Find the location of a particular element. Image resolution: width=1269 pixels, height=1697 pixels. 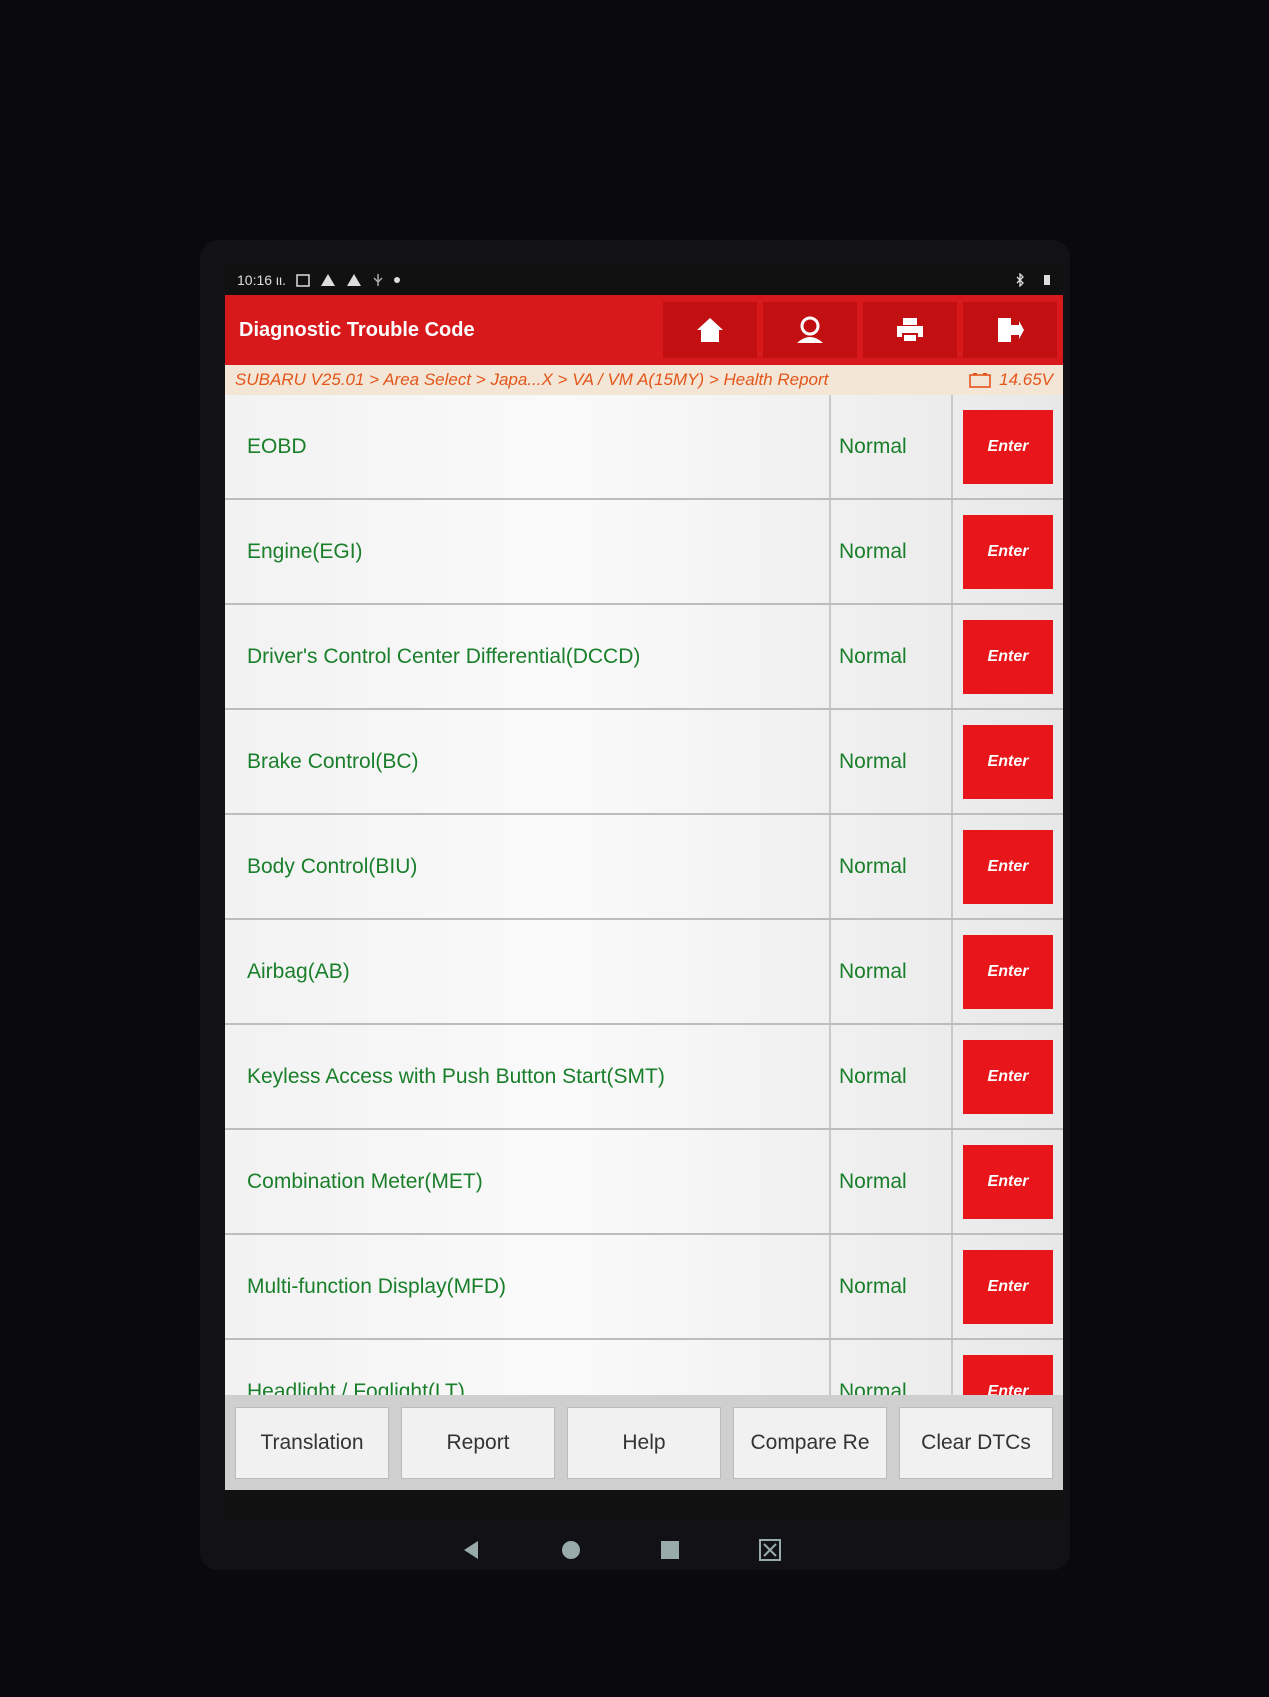

dot-icon is located at coordinates (397, 280).